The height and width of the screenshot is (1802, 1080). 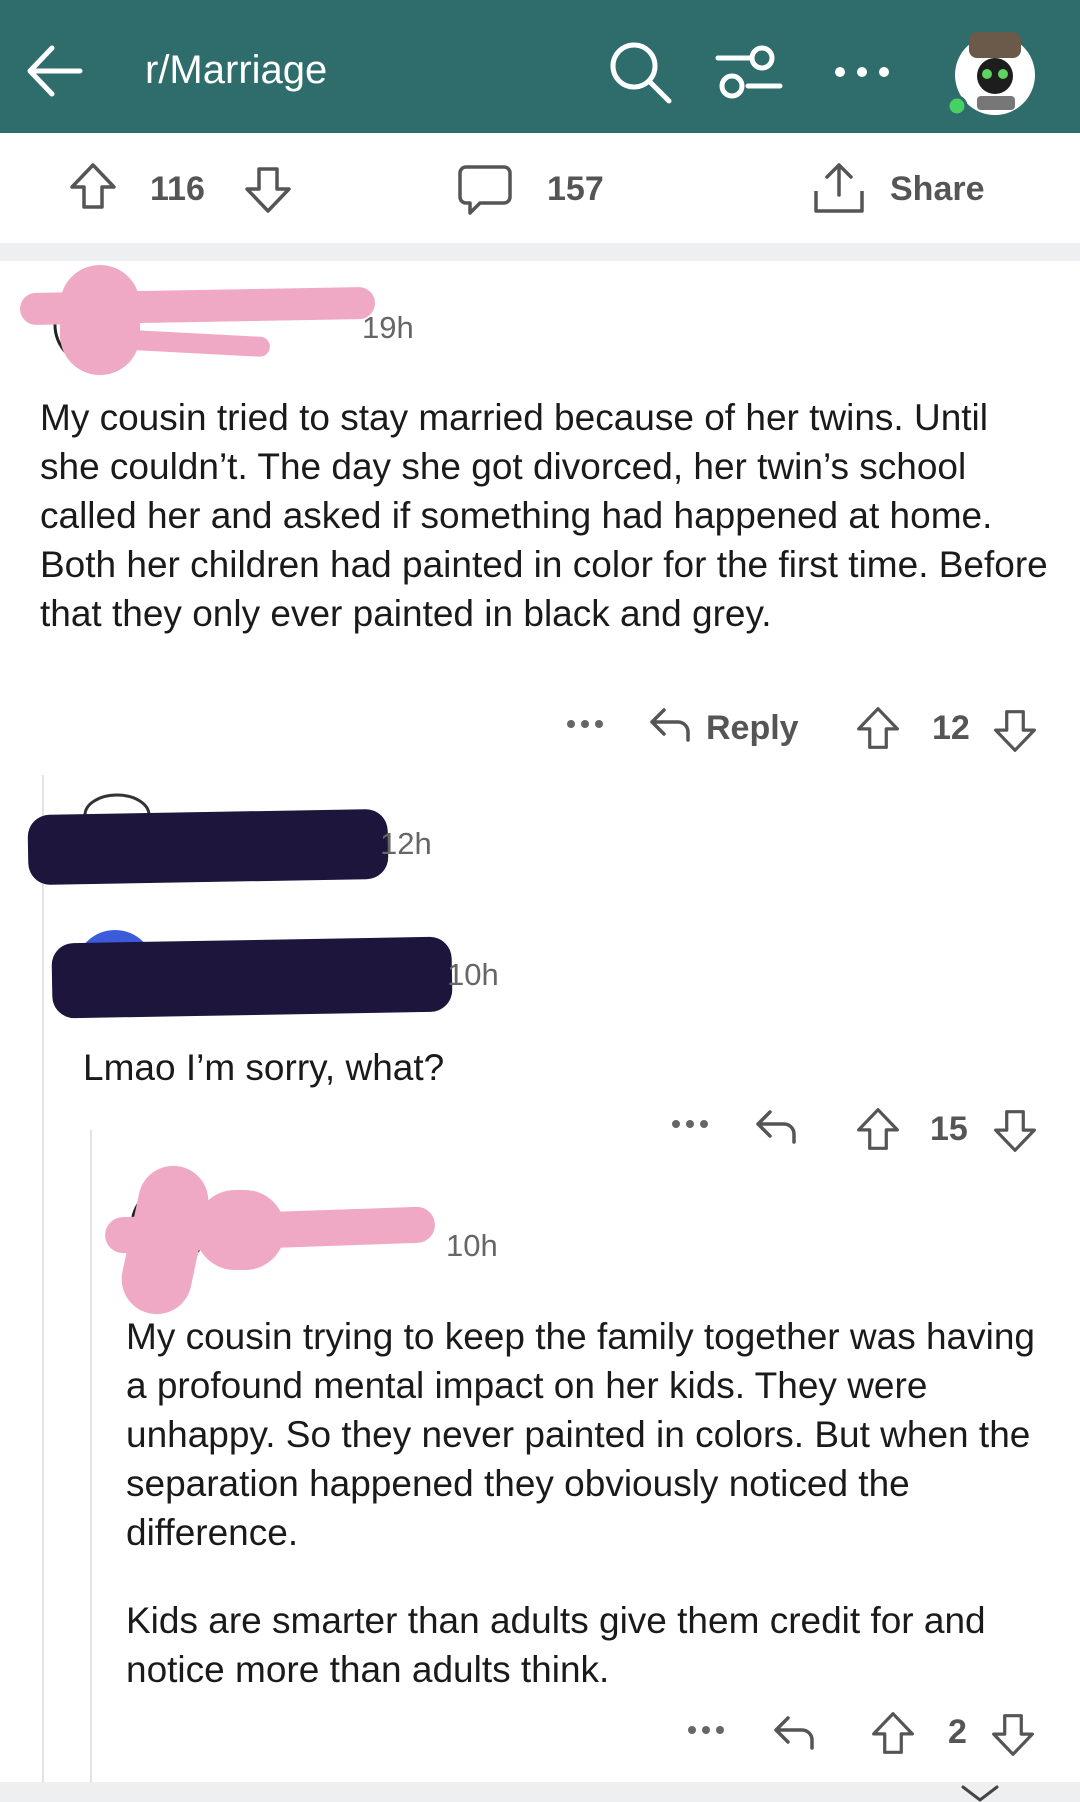 I want to click on share-button: Share, so click(x=937, y=189).